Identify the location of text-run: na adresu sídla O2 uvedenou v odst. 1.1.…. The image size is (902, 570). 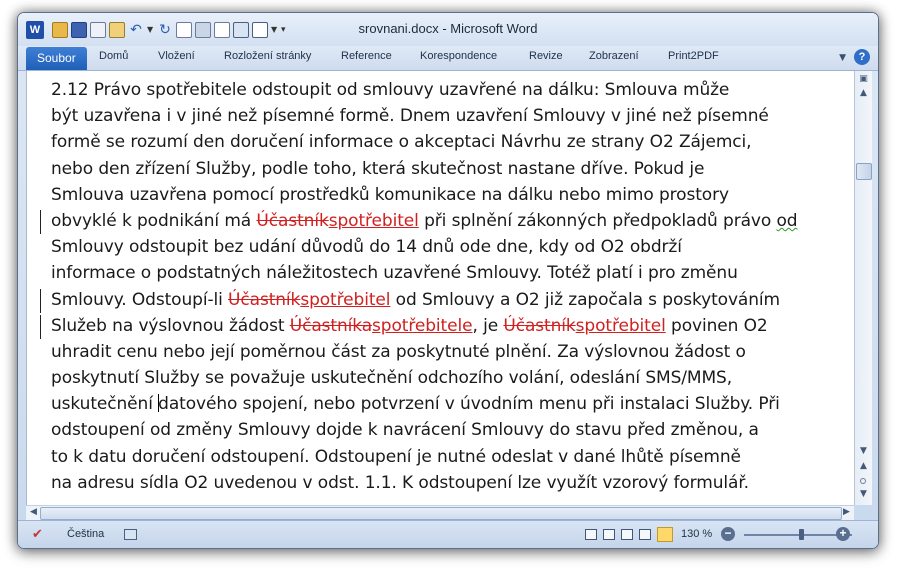
(400, 482).